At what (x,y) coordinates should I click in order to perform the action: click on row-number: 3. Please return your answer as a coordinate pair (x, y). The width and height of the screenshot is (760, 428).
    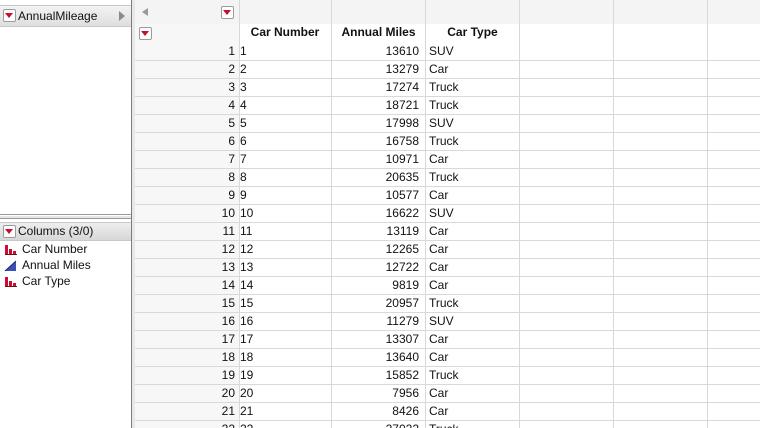
    Looking at the image, I should click on (185, 87).